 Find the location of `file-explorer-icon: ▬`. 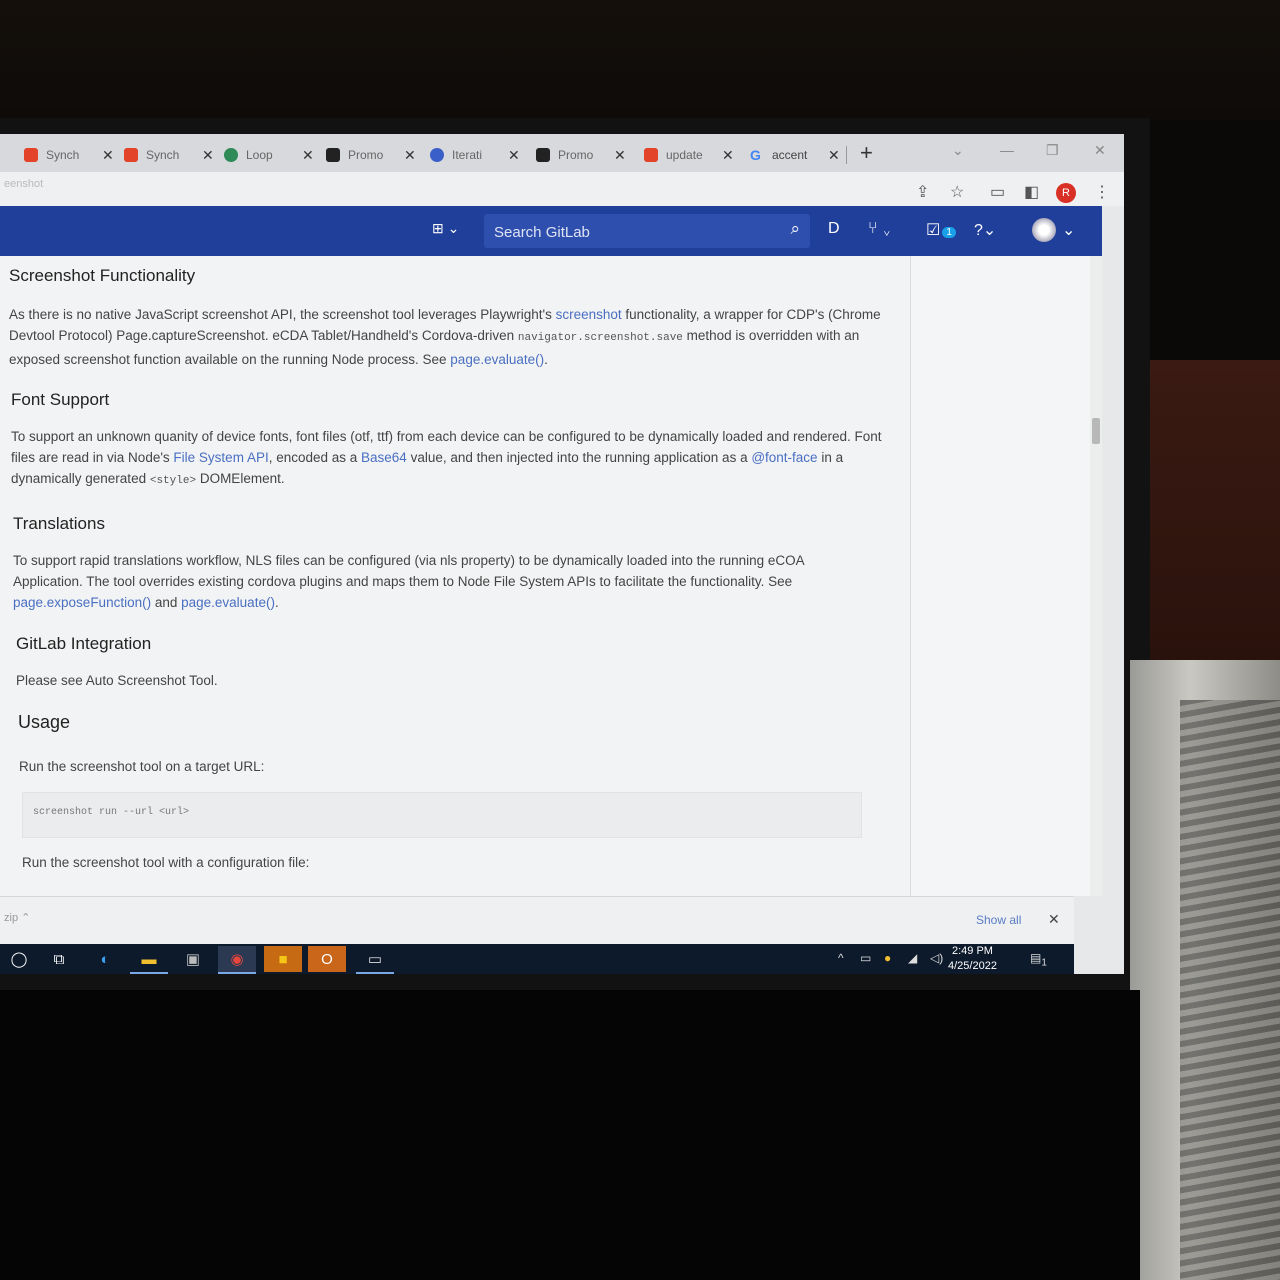

file-explorer-icon: ▬ is located at coordinates (149, 960).